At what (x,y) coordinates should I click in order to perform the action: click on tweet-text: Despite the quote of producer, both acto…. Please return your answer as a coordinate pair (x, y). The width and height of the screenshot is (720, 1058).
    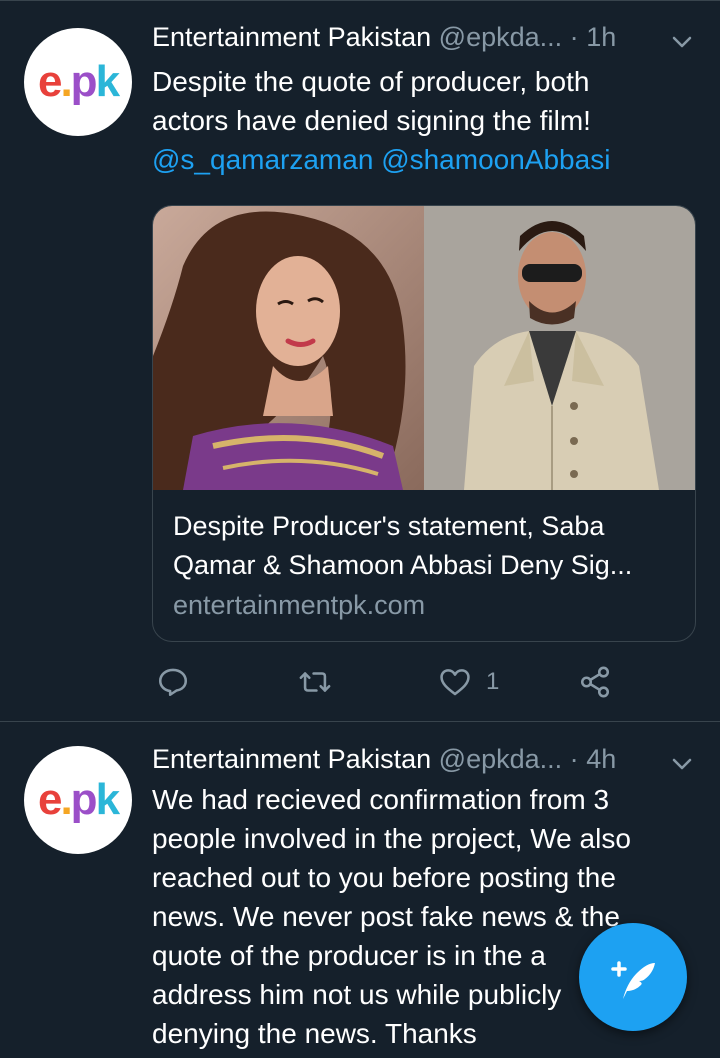
    Looking at the image, I should click on (381, 120).